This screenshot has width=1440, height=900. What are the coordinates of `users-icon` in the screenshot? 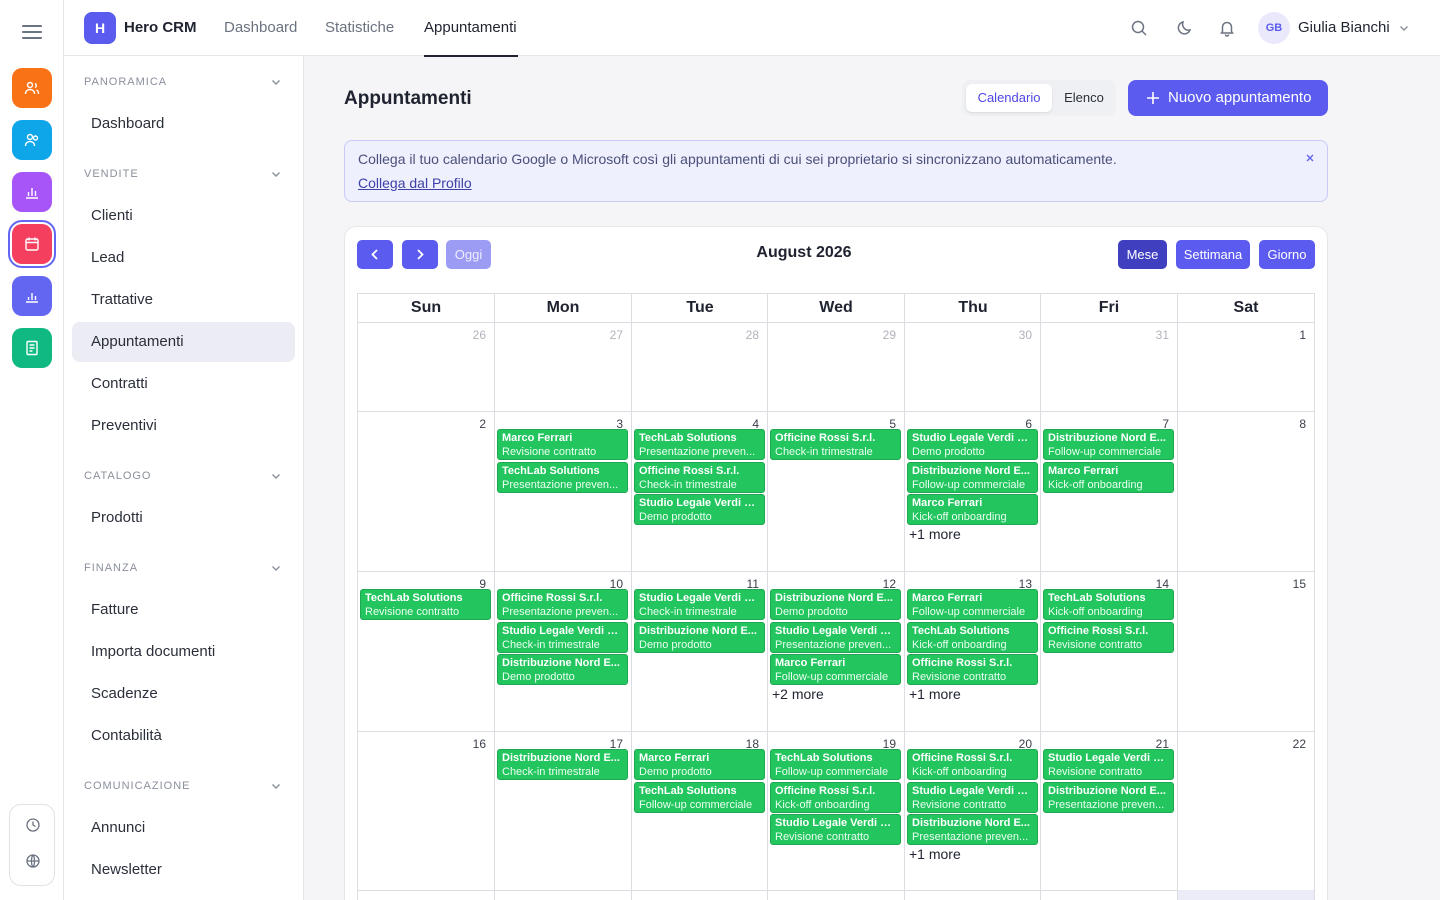 It's located at (32, 140).